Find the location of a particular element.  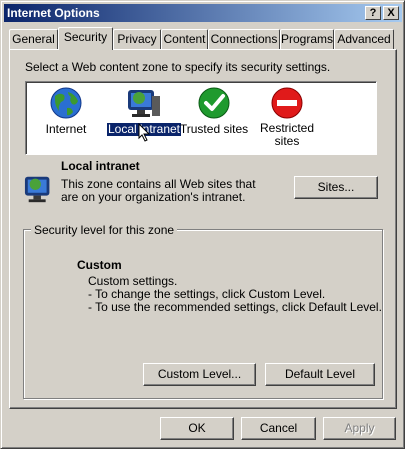

security-level-name: Custom is located at coordinates (99, 265).